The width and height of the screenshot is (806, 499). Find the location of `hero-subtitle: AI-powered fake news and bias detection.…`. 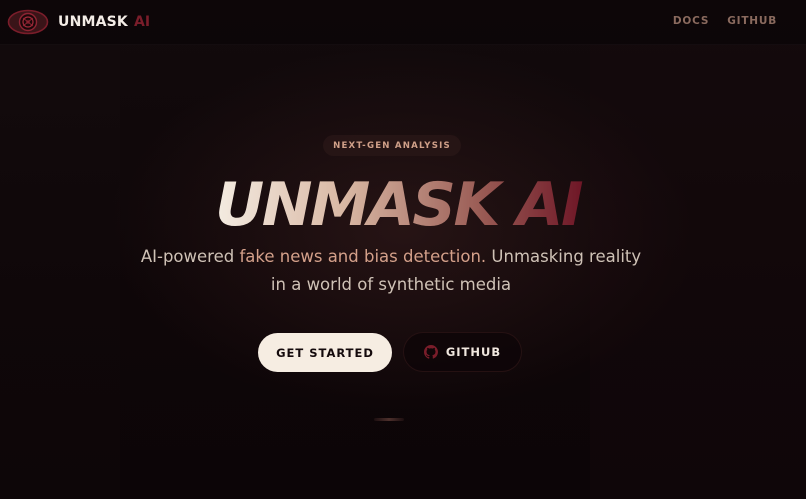

hero-subtitle: AI-powered fake news and bias detection.… is located at coordinates (391, 271).